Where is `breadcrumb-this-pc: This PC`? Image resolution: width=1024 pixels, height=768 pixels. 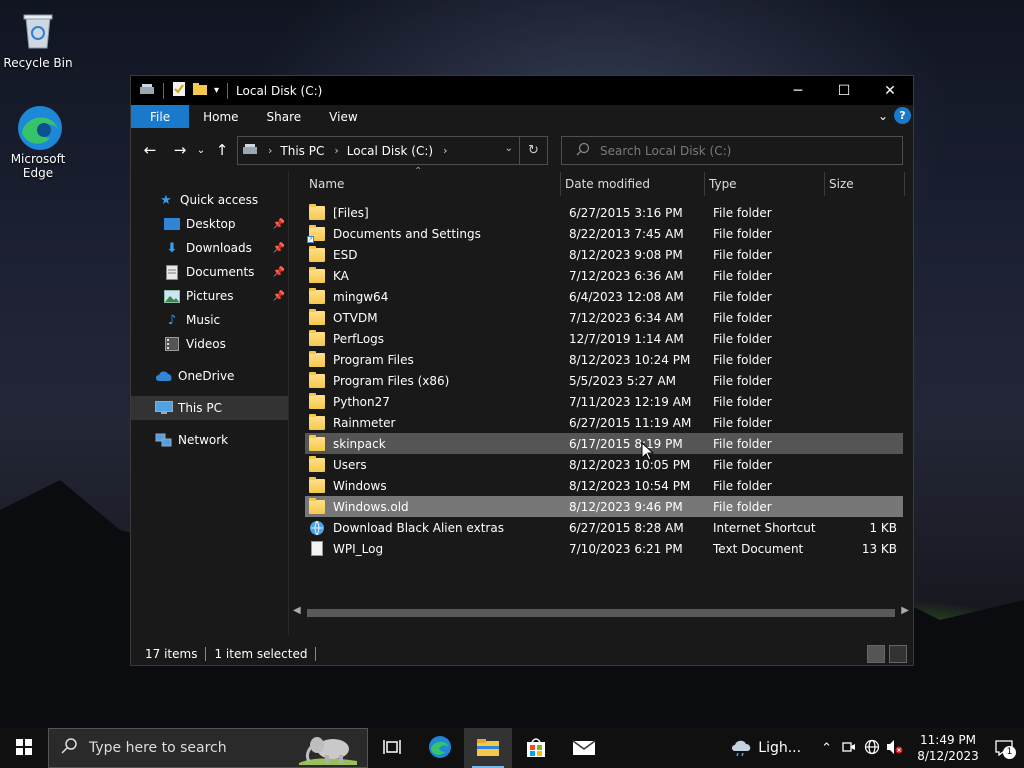
breadcrumb-this-pc: This PC is located at coordinates (302, 151).